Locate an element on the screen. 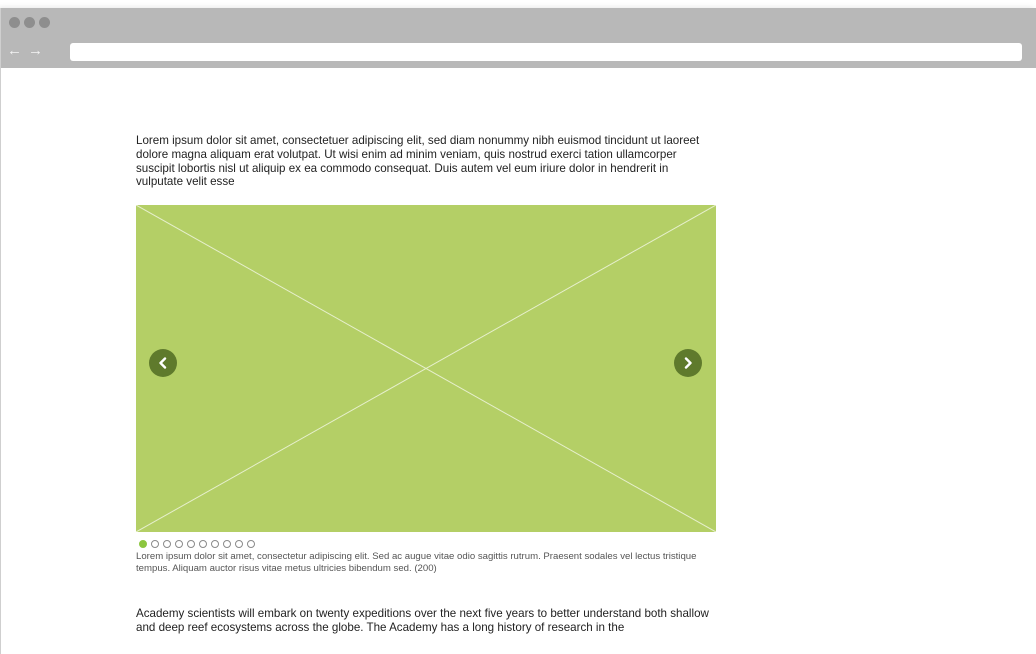 This screenshot has width=1036, height=654. minimize-window-button is located at coordinates (29, 22).